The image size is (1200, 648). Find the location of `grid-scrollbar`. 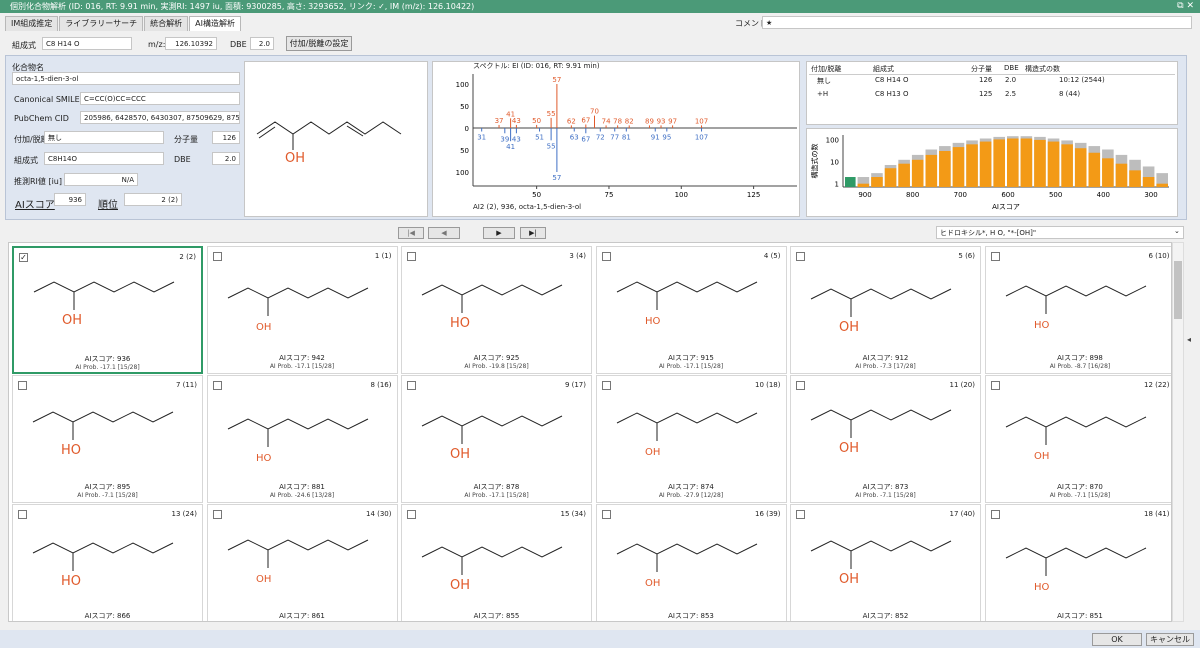

grid-scrollbar is located at coordinates (1178, 432).